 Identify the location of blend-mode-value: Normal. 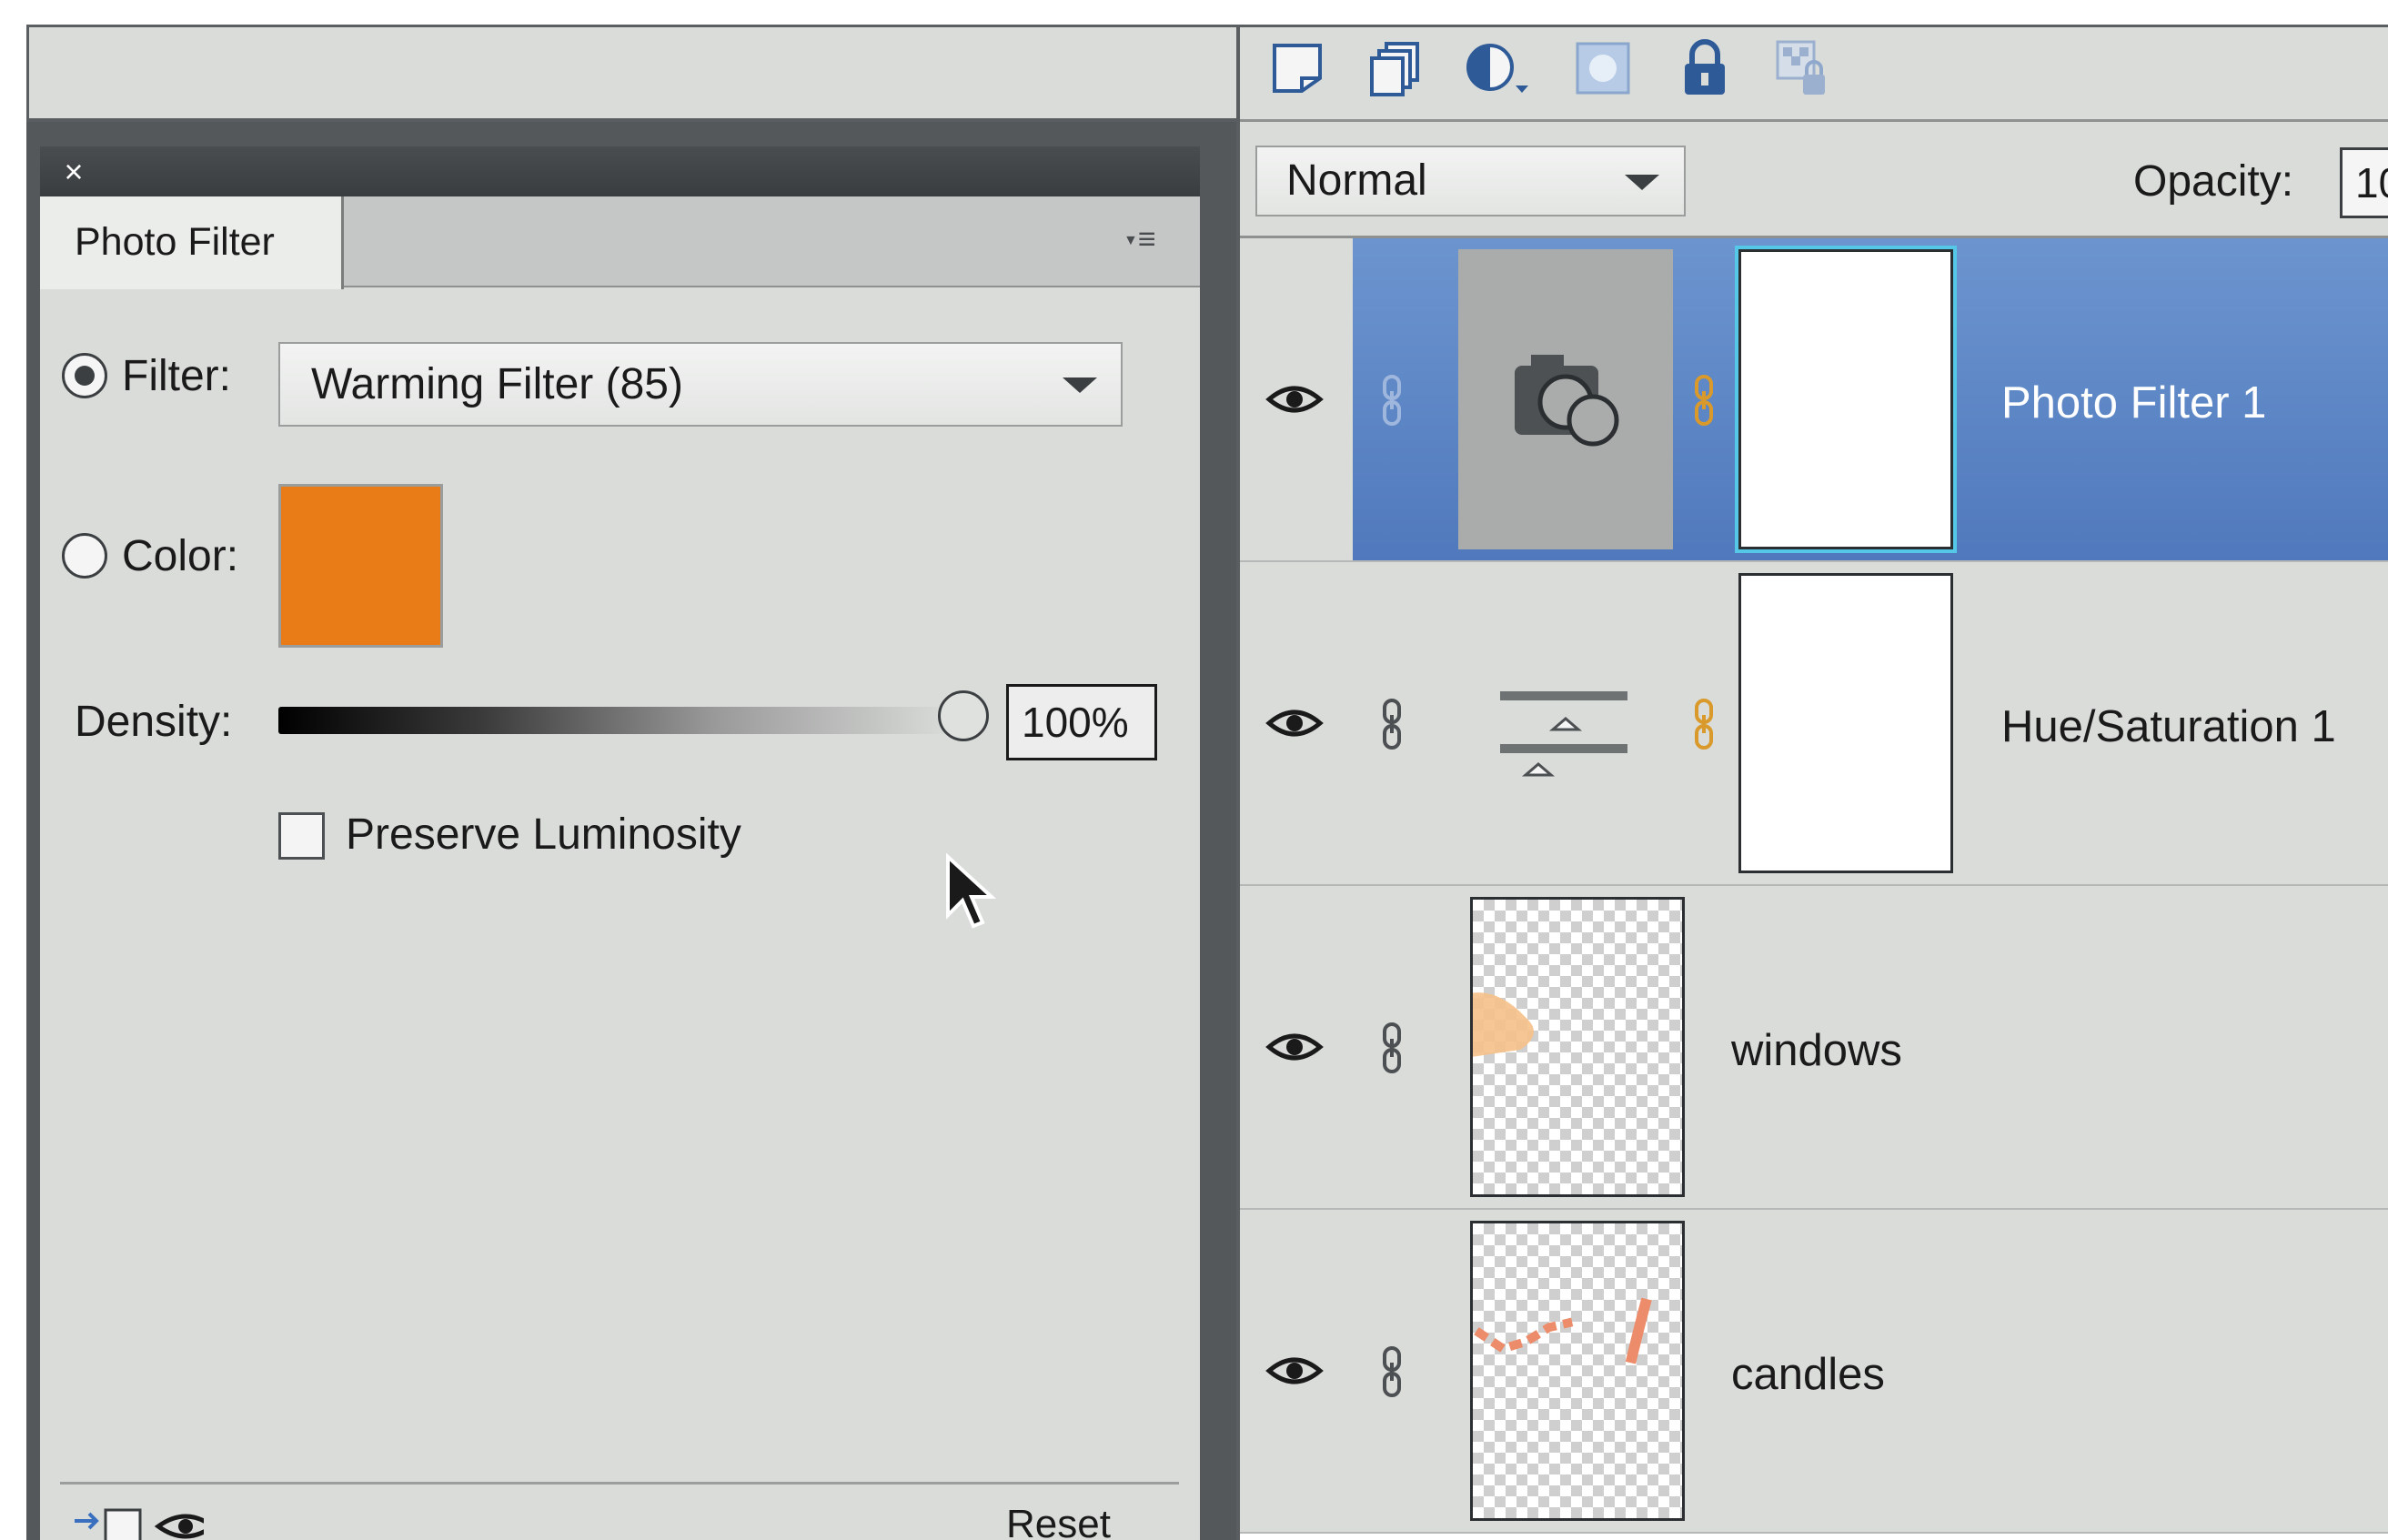
(1356, 180).